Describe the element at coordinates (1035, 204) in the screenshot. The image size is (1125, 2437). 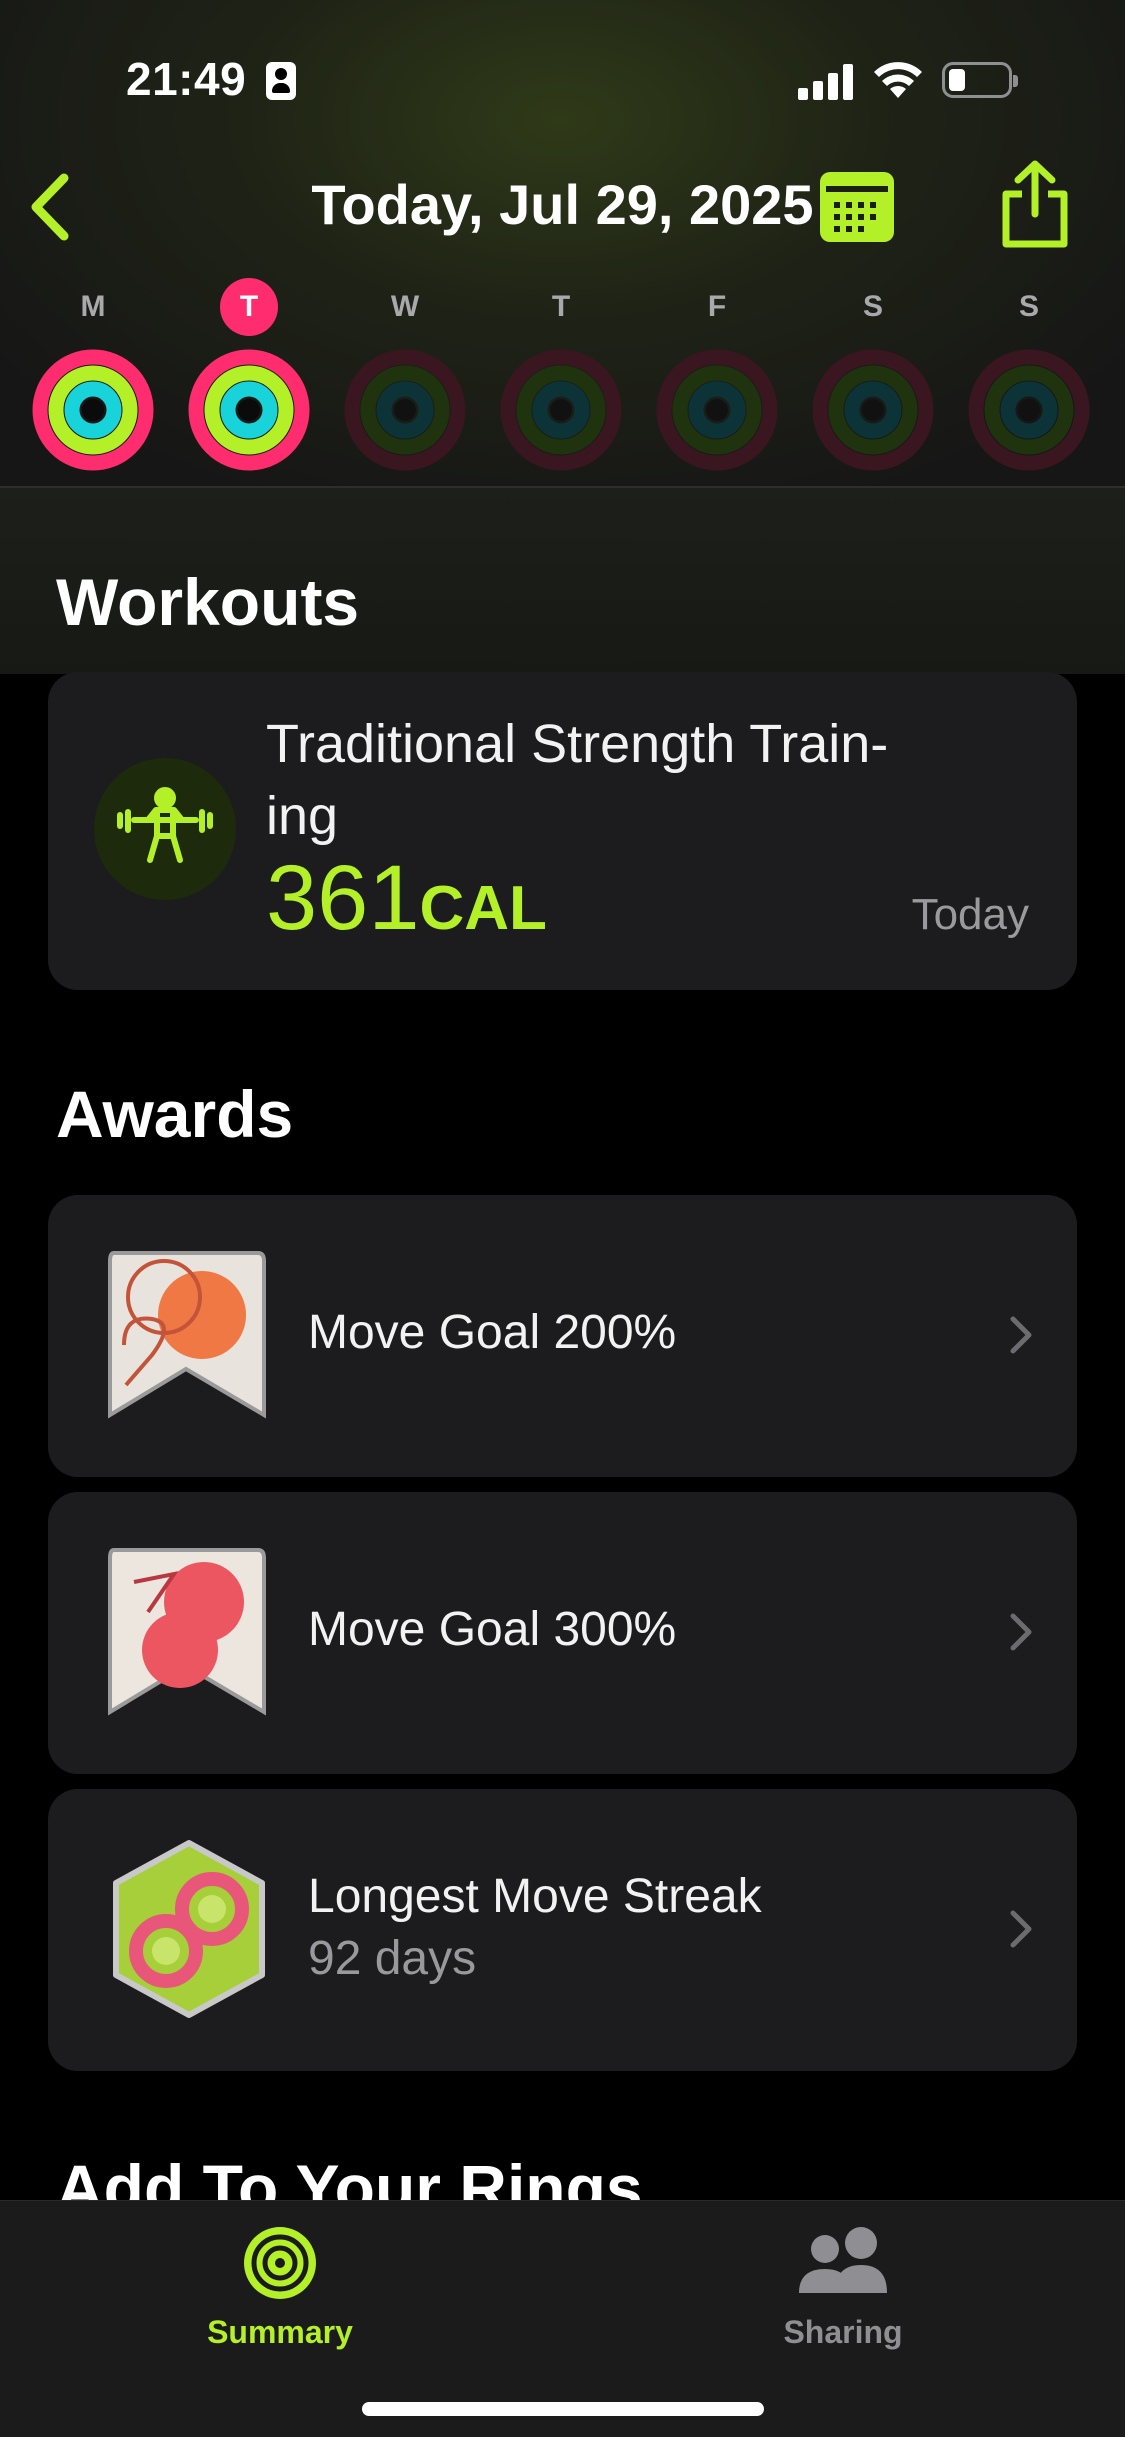
I see `share-icon` at that location.